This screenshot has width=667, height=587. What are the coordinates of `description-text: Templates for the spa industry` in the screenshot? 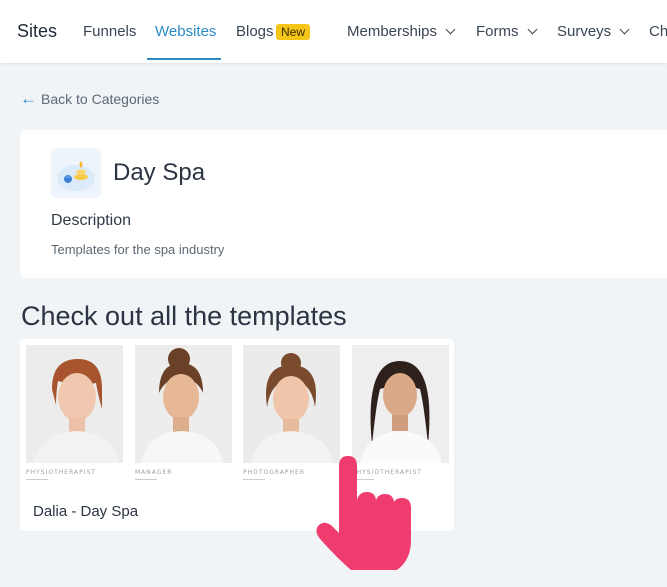 It's located at (138, 249).